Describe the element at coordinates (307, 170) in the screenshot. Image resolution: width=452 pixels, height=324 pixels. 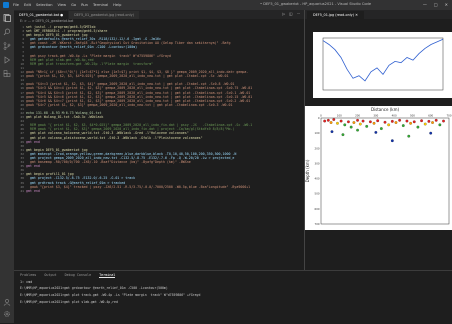
I see `y-axis-label: Depth (km)` at that location.